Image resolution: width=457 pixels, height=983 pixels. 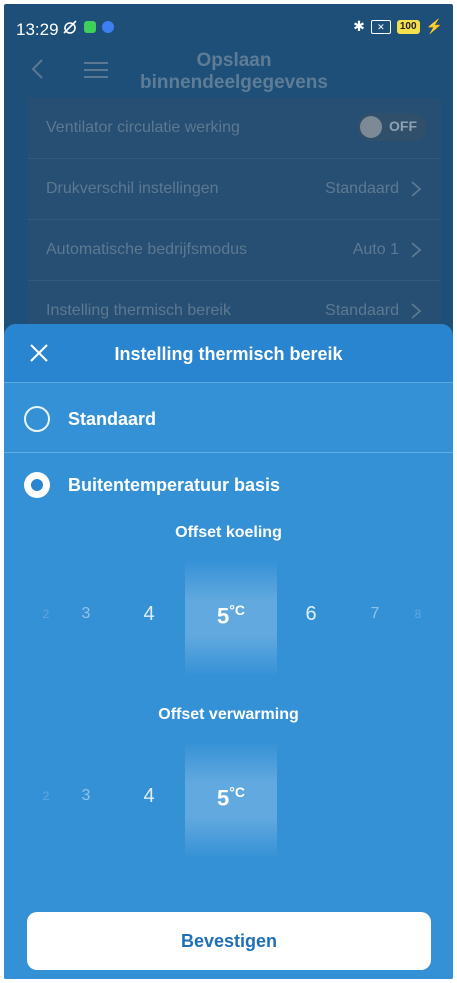 I want to click on notification-icons, so click(x=88, y=27).